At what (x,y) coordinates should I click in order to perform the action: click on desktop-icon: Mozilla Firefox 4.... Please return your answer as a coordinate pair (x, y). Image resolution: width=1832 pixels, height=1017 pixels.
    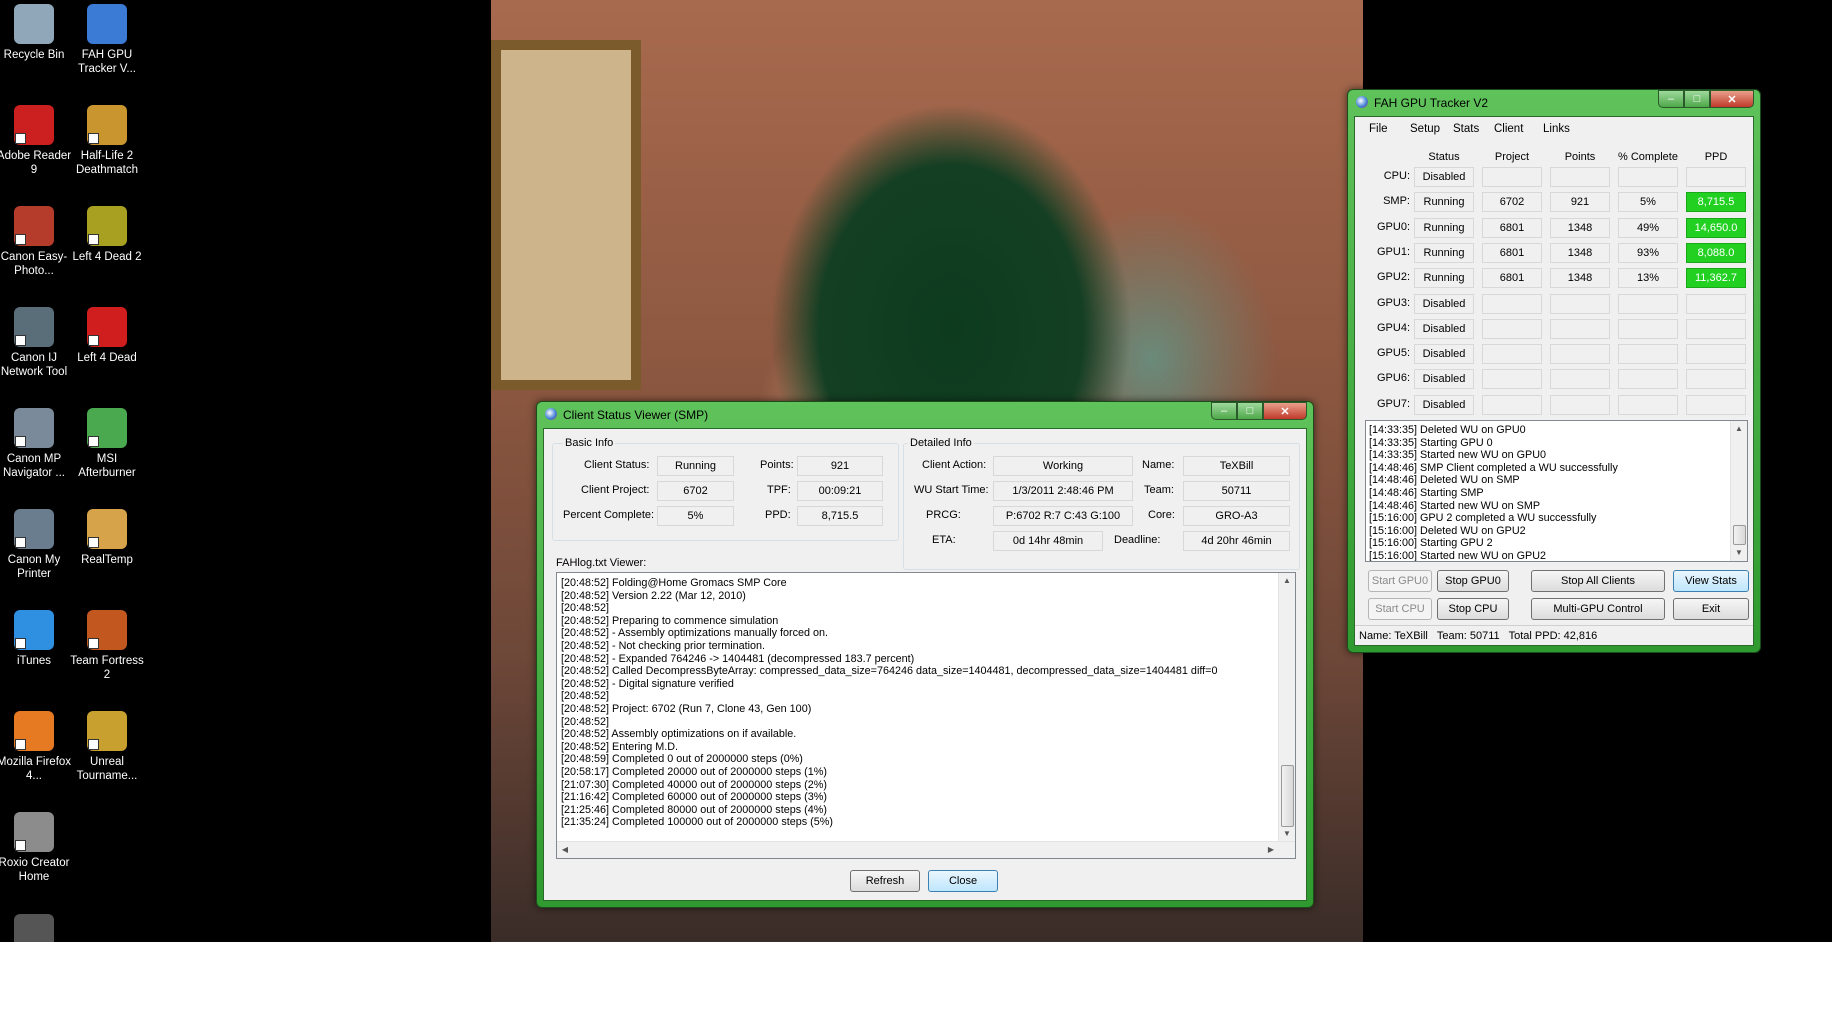
    Looking at the image, I should click on (37, 745).